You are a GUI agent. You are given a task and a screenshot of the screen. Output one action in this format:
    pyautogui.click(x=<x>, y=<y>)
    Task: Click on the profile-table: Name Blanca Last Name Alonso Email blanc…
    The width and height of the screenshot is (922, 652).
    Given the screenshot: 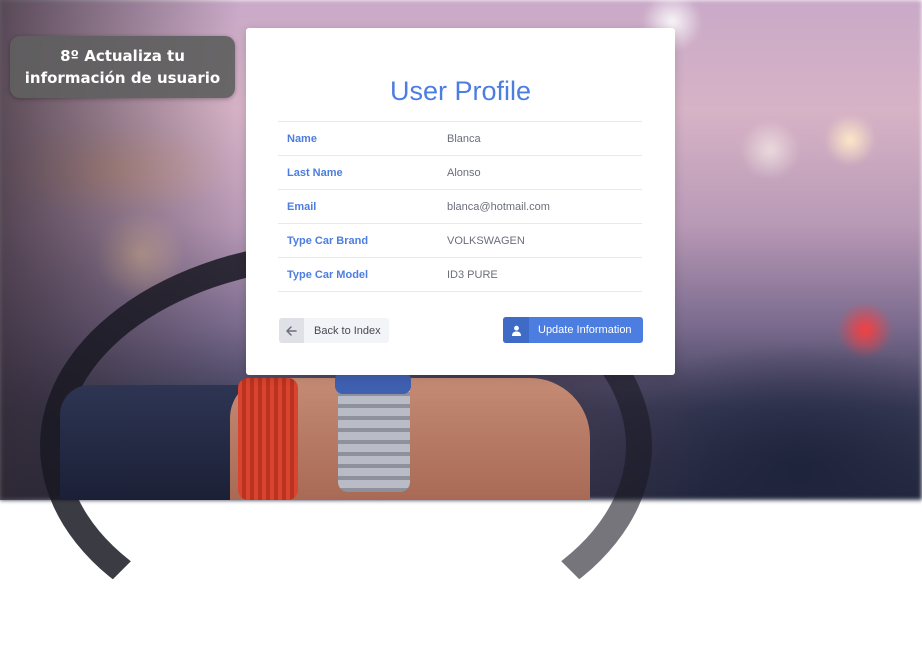 What is the action you would take?
    pyautogui.click(x=460, y=206)
    